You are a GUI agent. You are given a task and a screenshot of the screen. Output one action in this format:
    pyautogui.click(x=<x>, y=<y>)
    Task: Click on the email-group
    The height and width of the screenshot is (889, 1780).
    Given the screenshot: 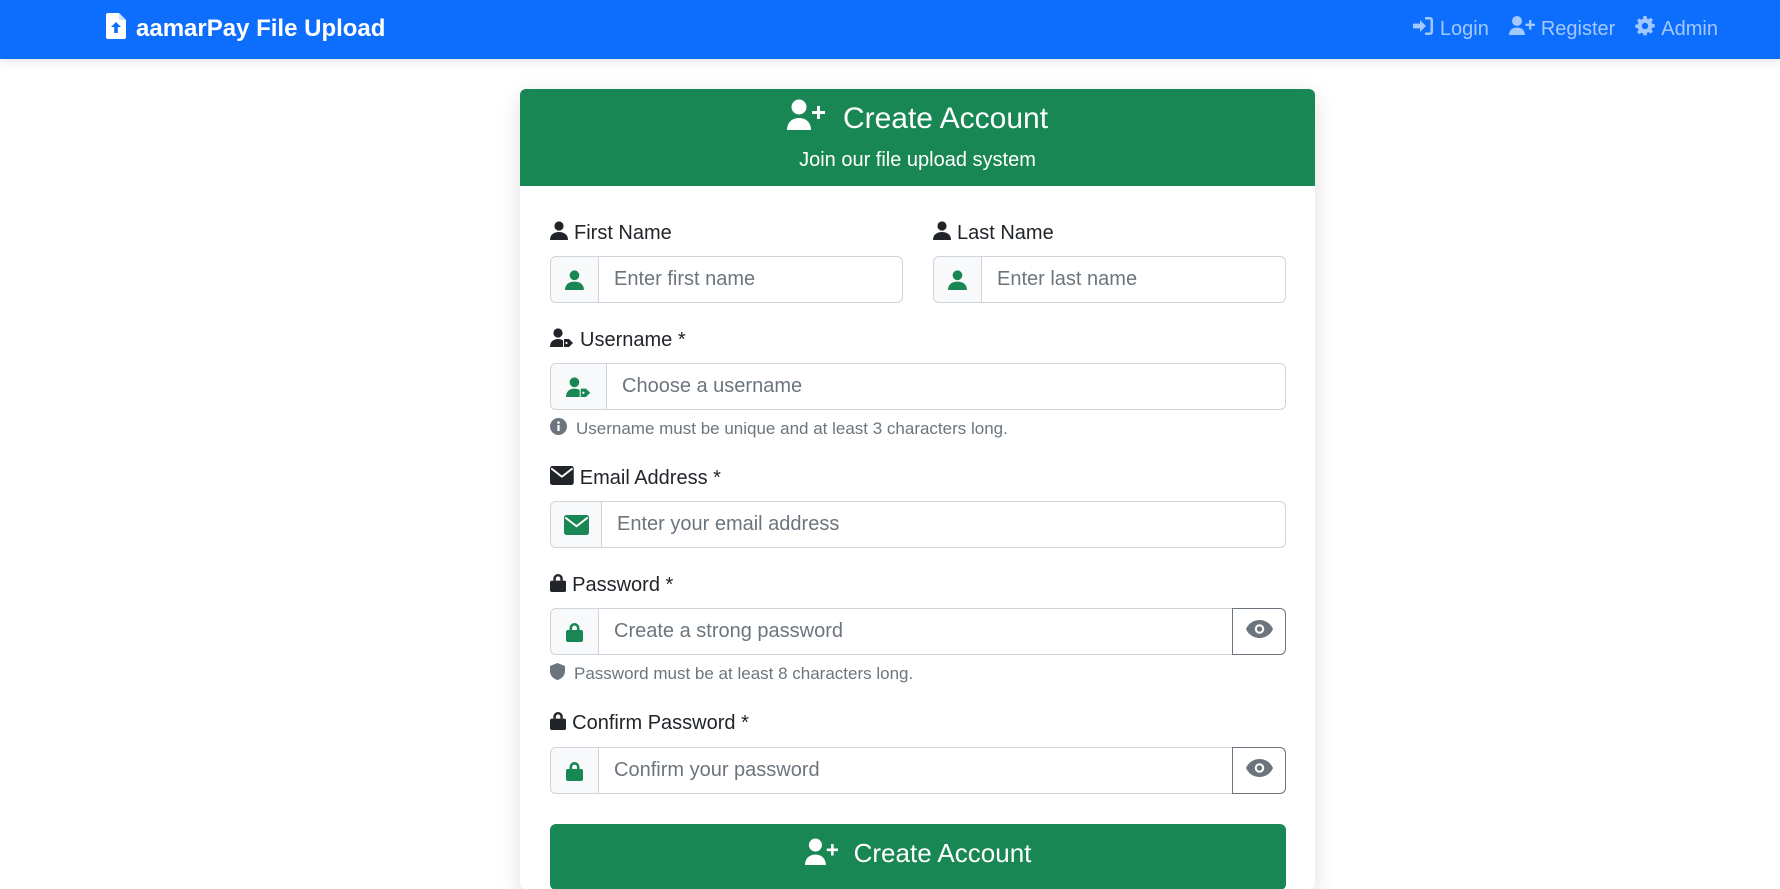 What is the action you would take?
    pyautogui.click(x=918, y=524)
    